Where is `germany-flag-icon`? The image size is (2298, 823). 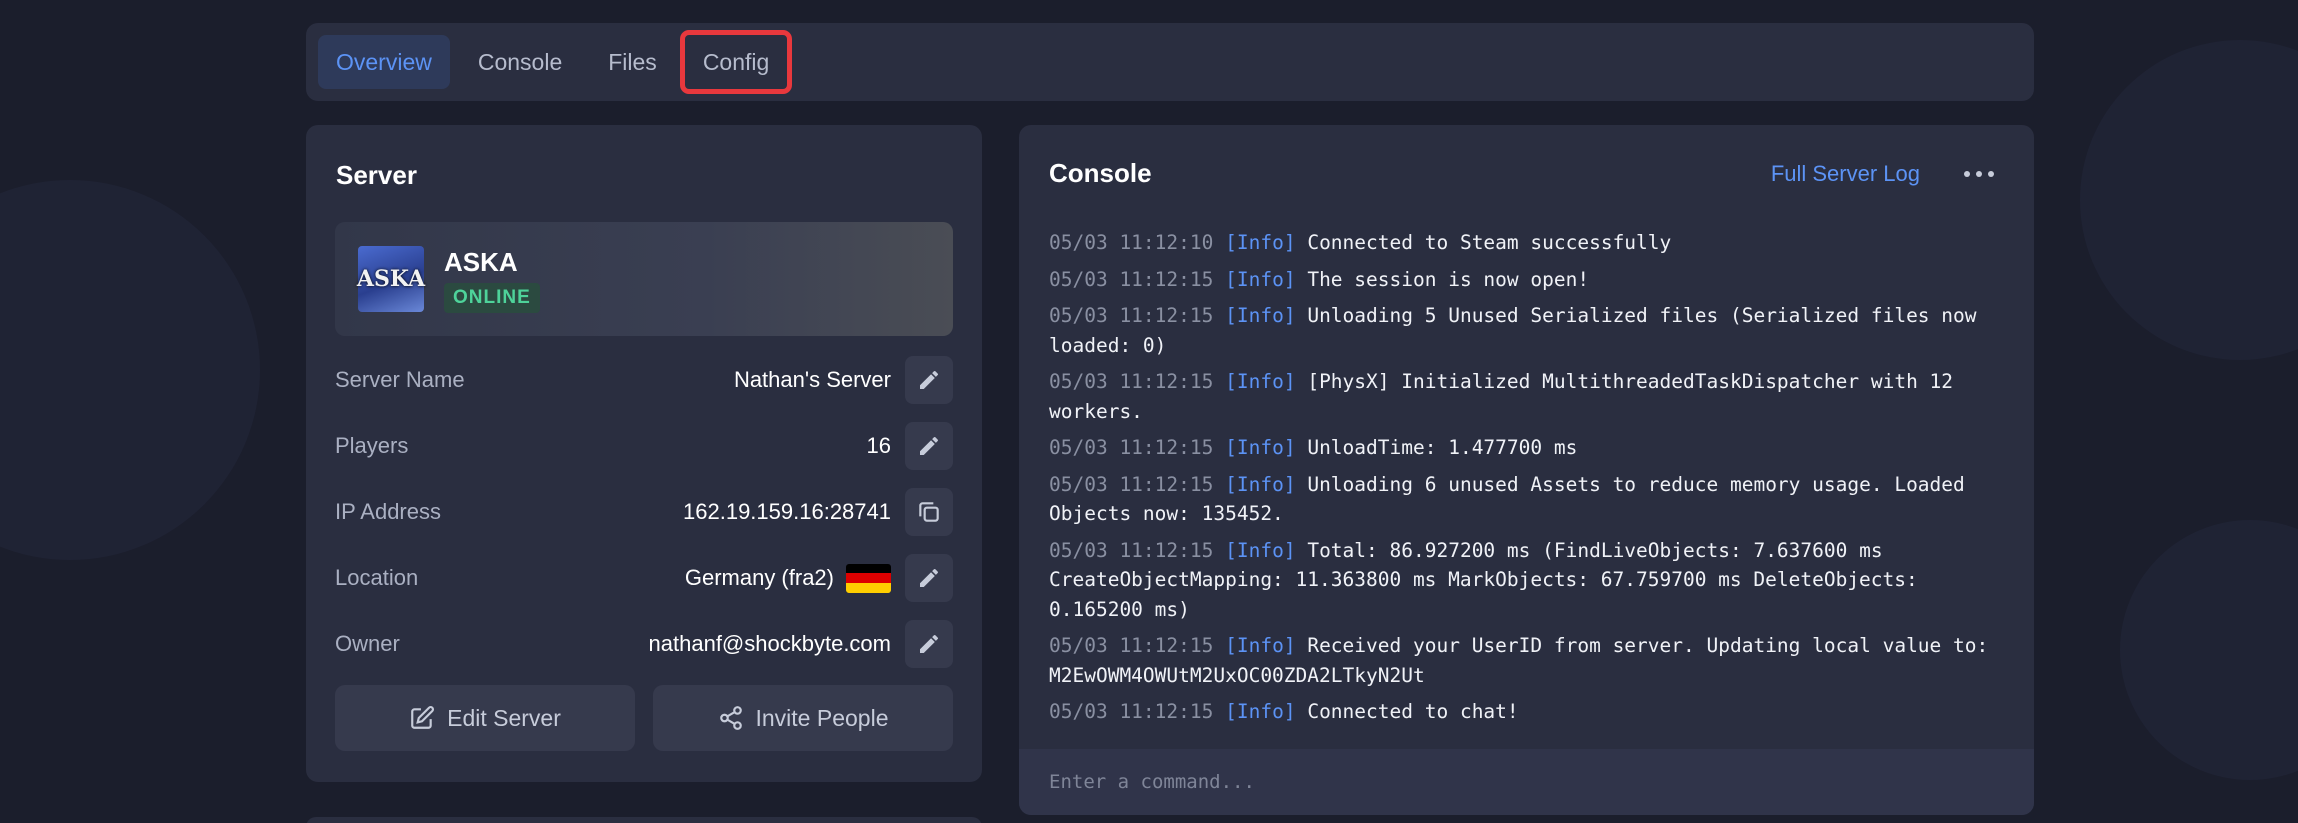 germany-flag-icon is located at coordinates (868, 578).